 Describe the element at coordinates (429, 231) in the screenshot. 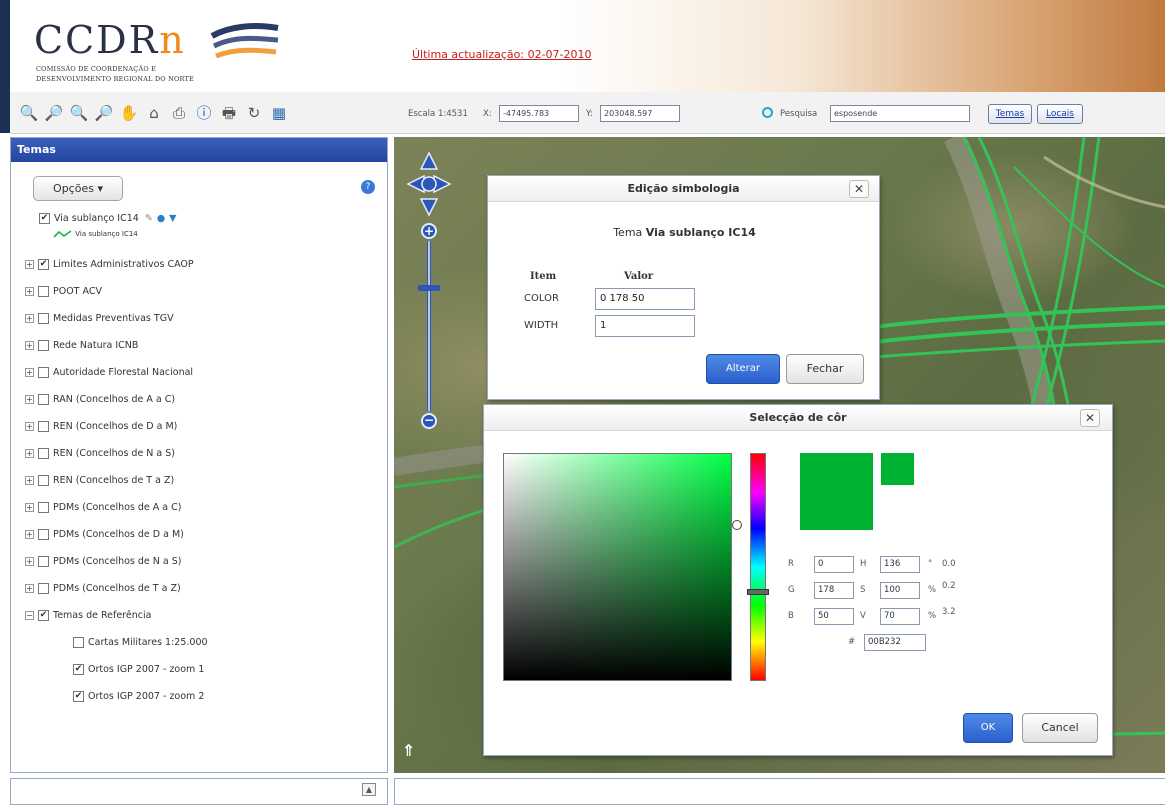

I see `zoom-in-button: +` at that location.